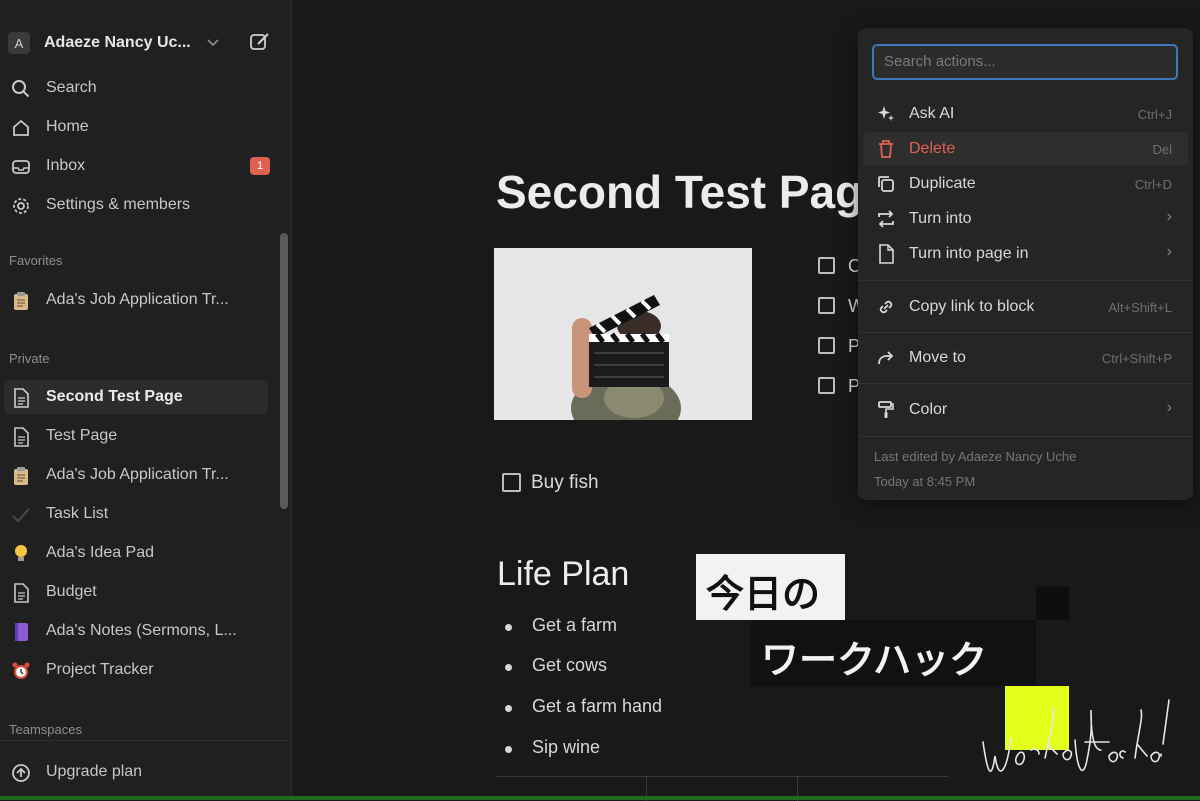 Image resolution: width=1200 pixels, height=801 pixels. What do you see at coordinates (1025, 358) in the screenshot?
I see `menu-item-move-to: Move to Ctrl+Shift+P` at bounding box center [1025, 358].